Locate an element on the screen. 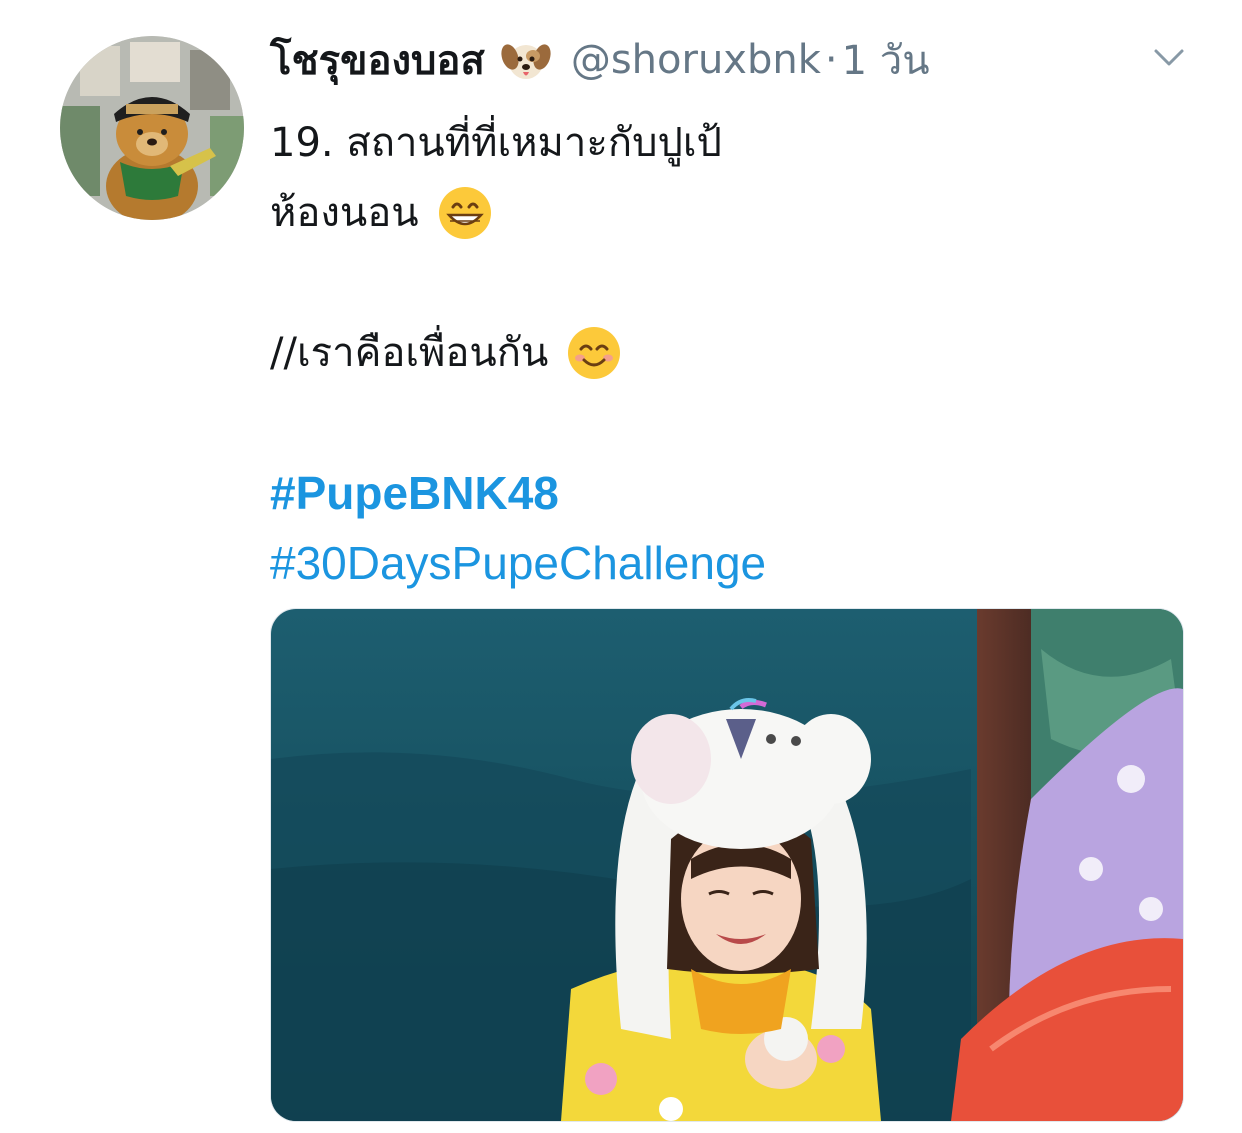  text-line: //เราคือเพื่อนกัน is located at coordinates (518, 353).